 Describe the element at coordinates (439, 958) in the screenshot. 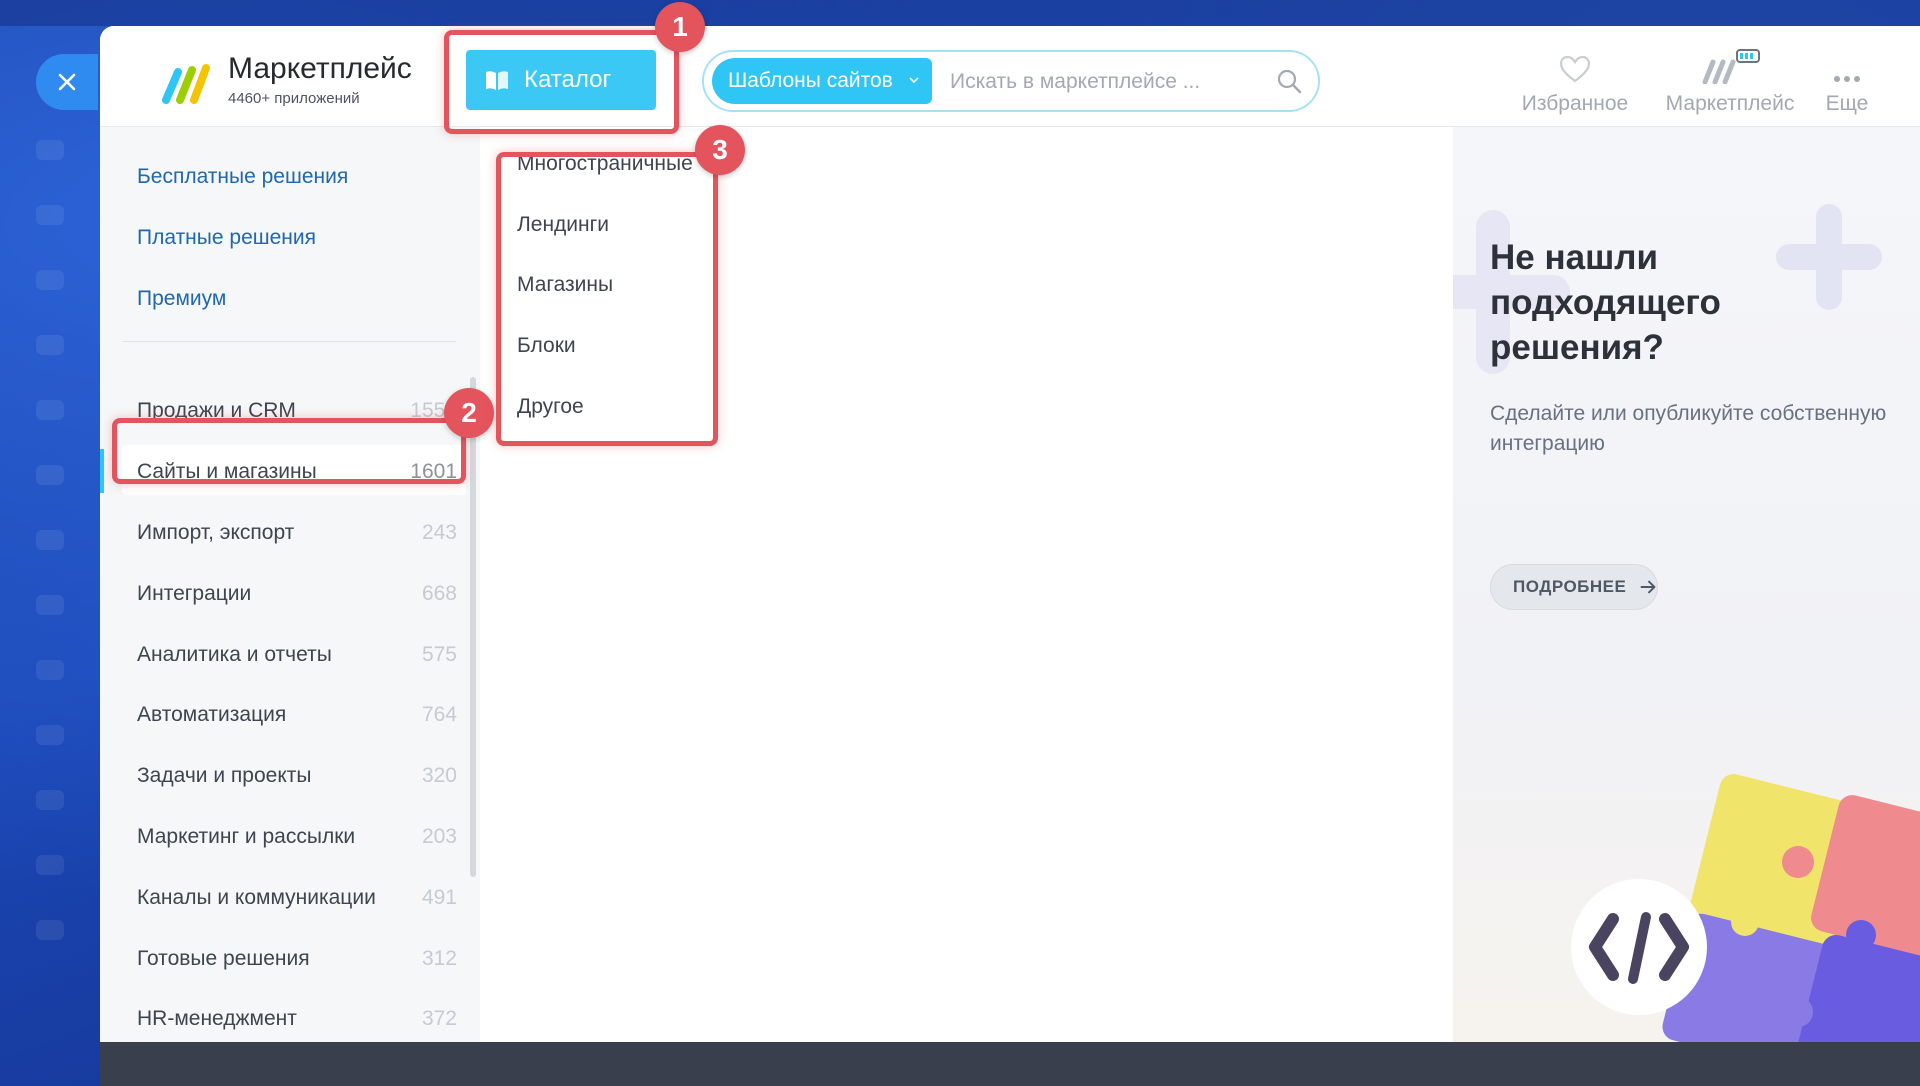

I see `category-count: 312` at that location.